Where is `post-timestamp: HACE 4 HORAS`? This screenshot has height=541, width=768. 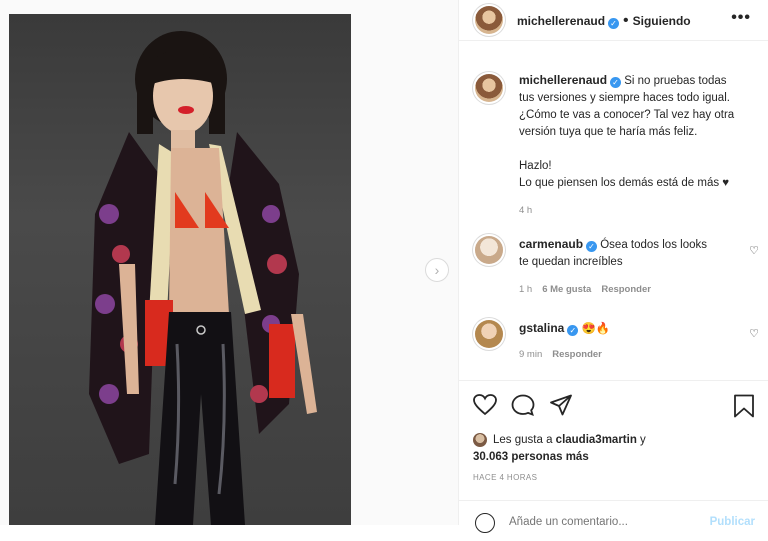
post-timestamp: HACE 4 HORAS is located at coordinates (505, 477).